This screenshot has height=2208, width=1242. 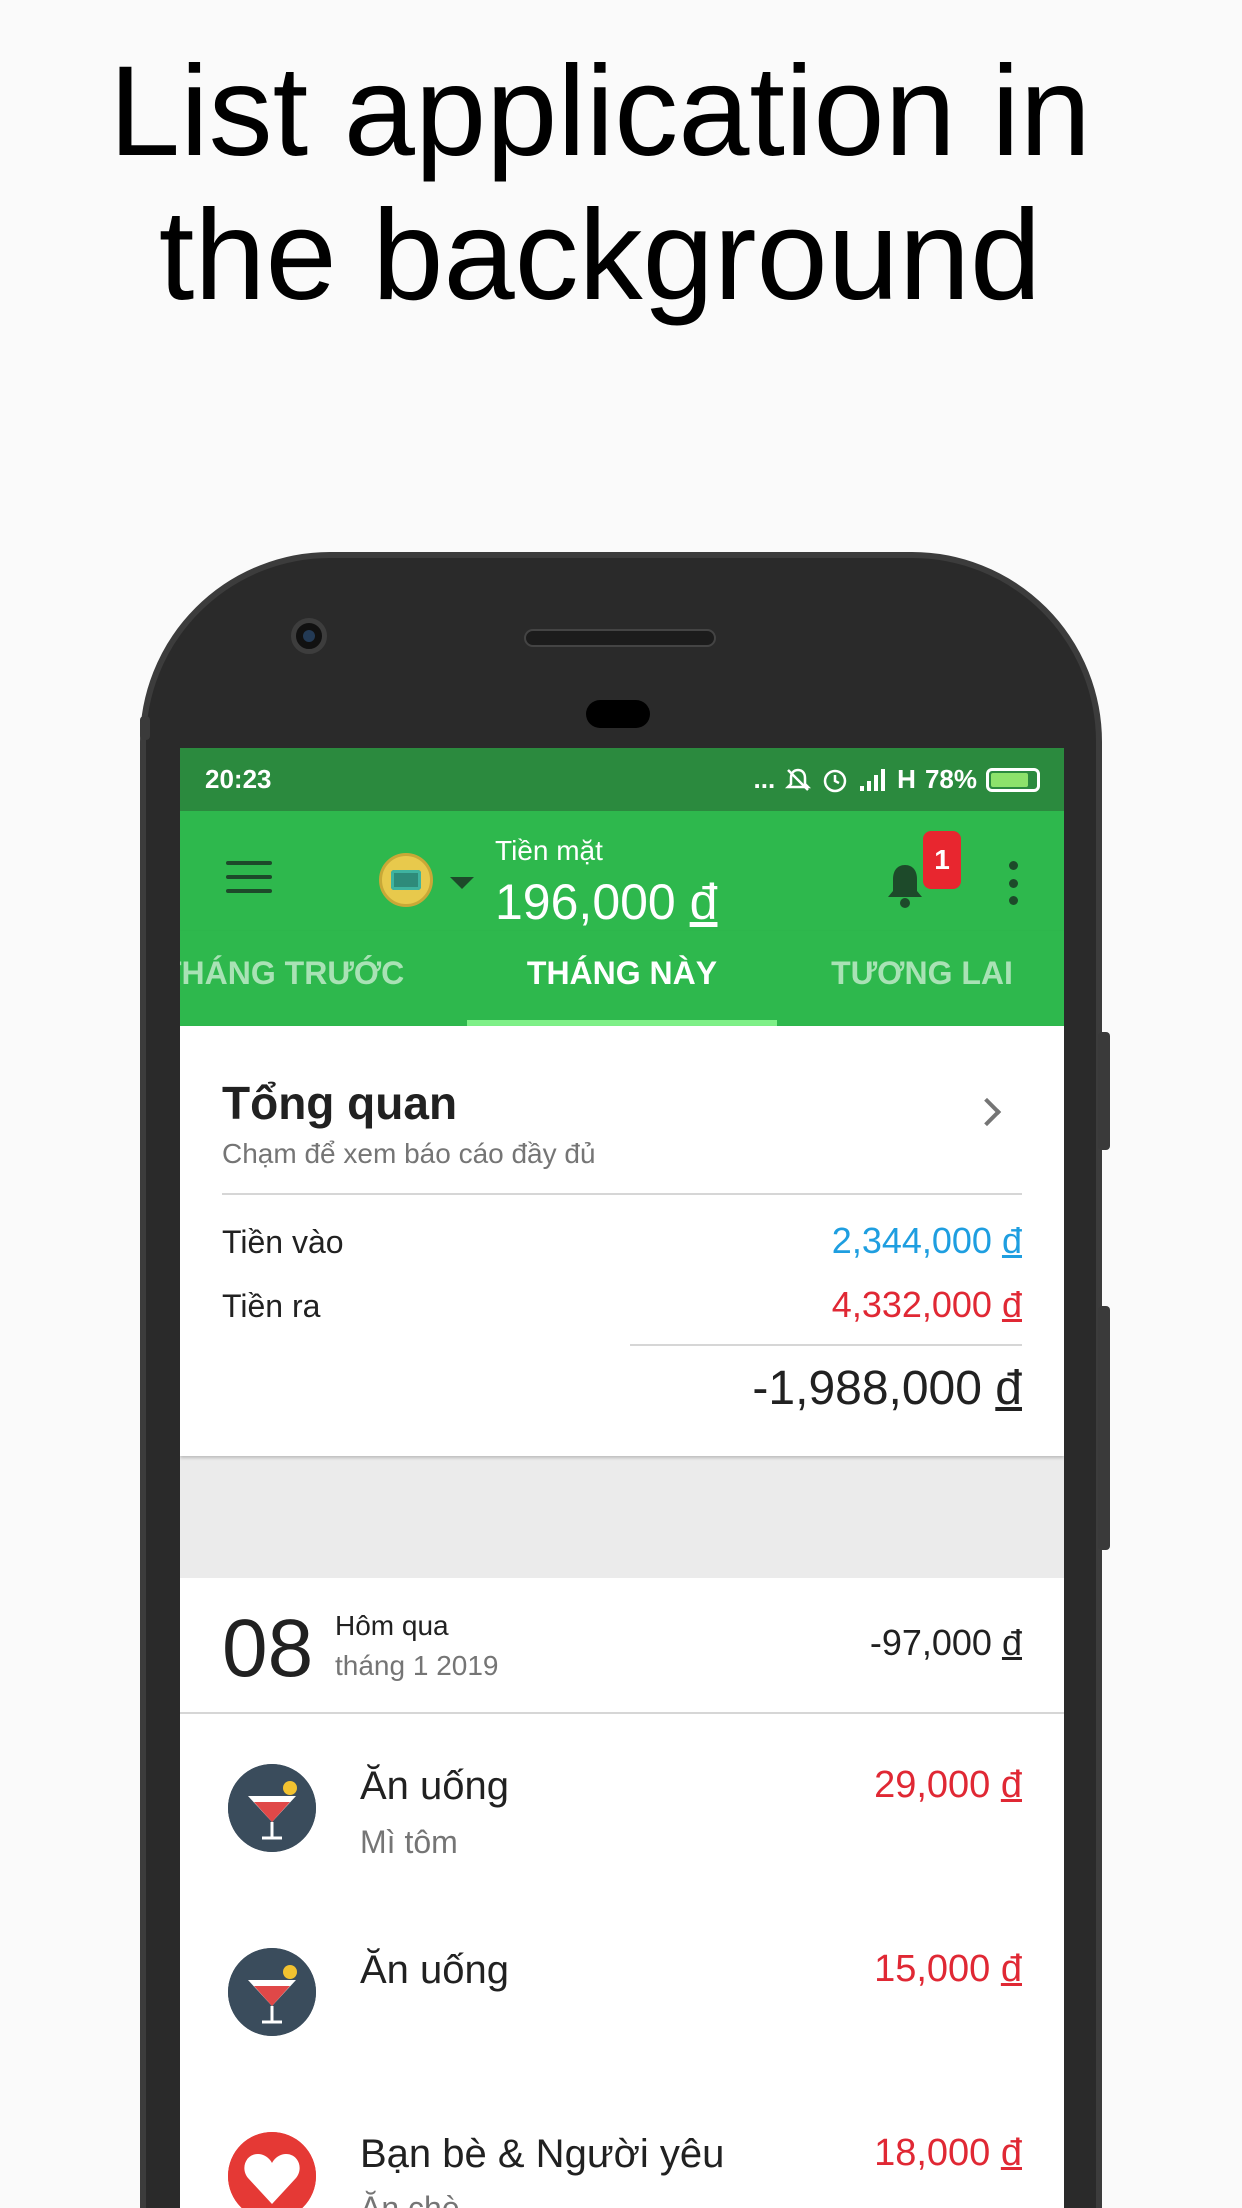 What do you see at coordinates (932, 1969) in the screenshot?
I see `transaction-amount-value: 15,000` at bounding box center [932, 1969].